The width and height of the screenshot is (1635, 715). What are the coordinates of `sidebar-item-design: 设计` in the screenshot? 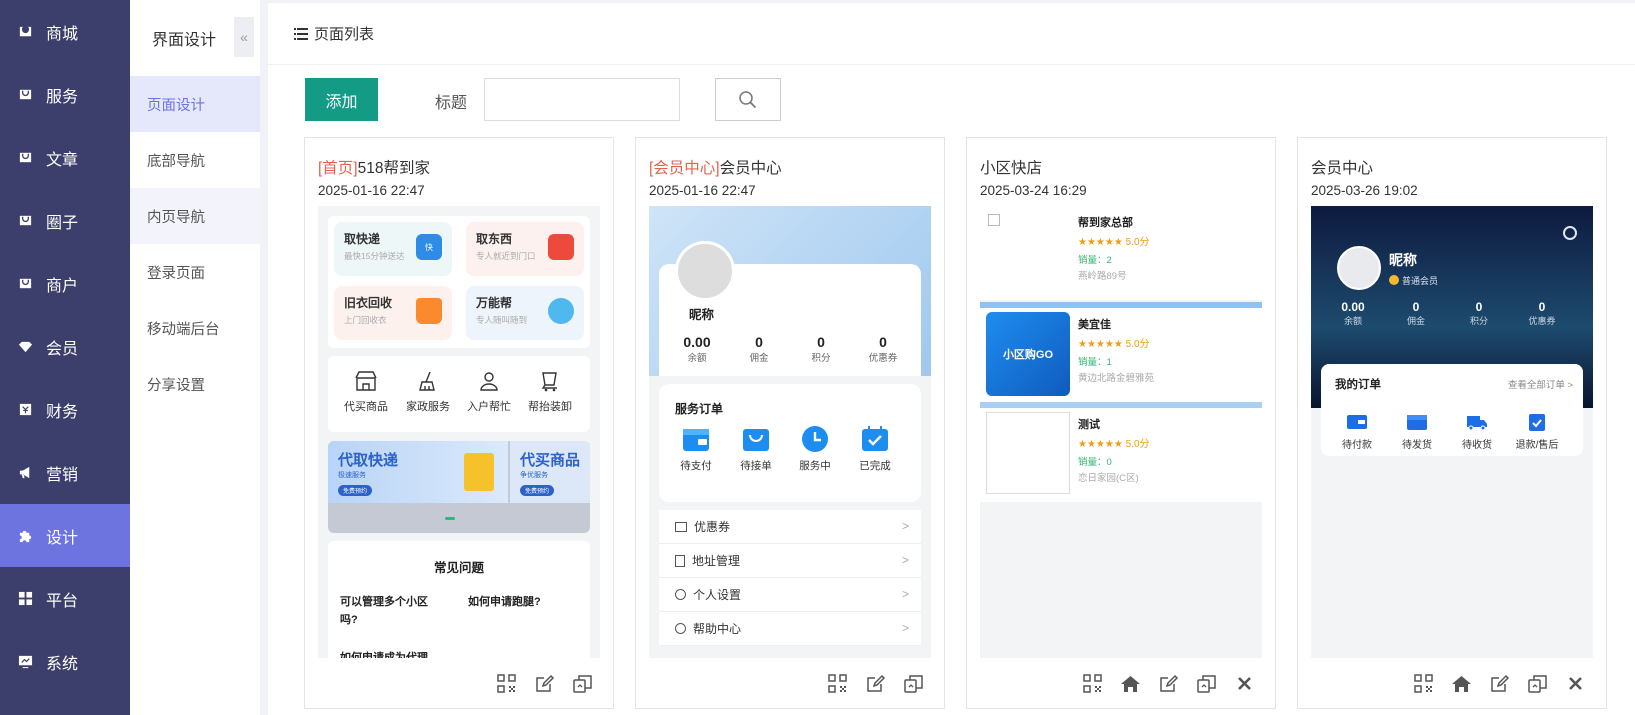 It's located at (65, 535).